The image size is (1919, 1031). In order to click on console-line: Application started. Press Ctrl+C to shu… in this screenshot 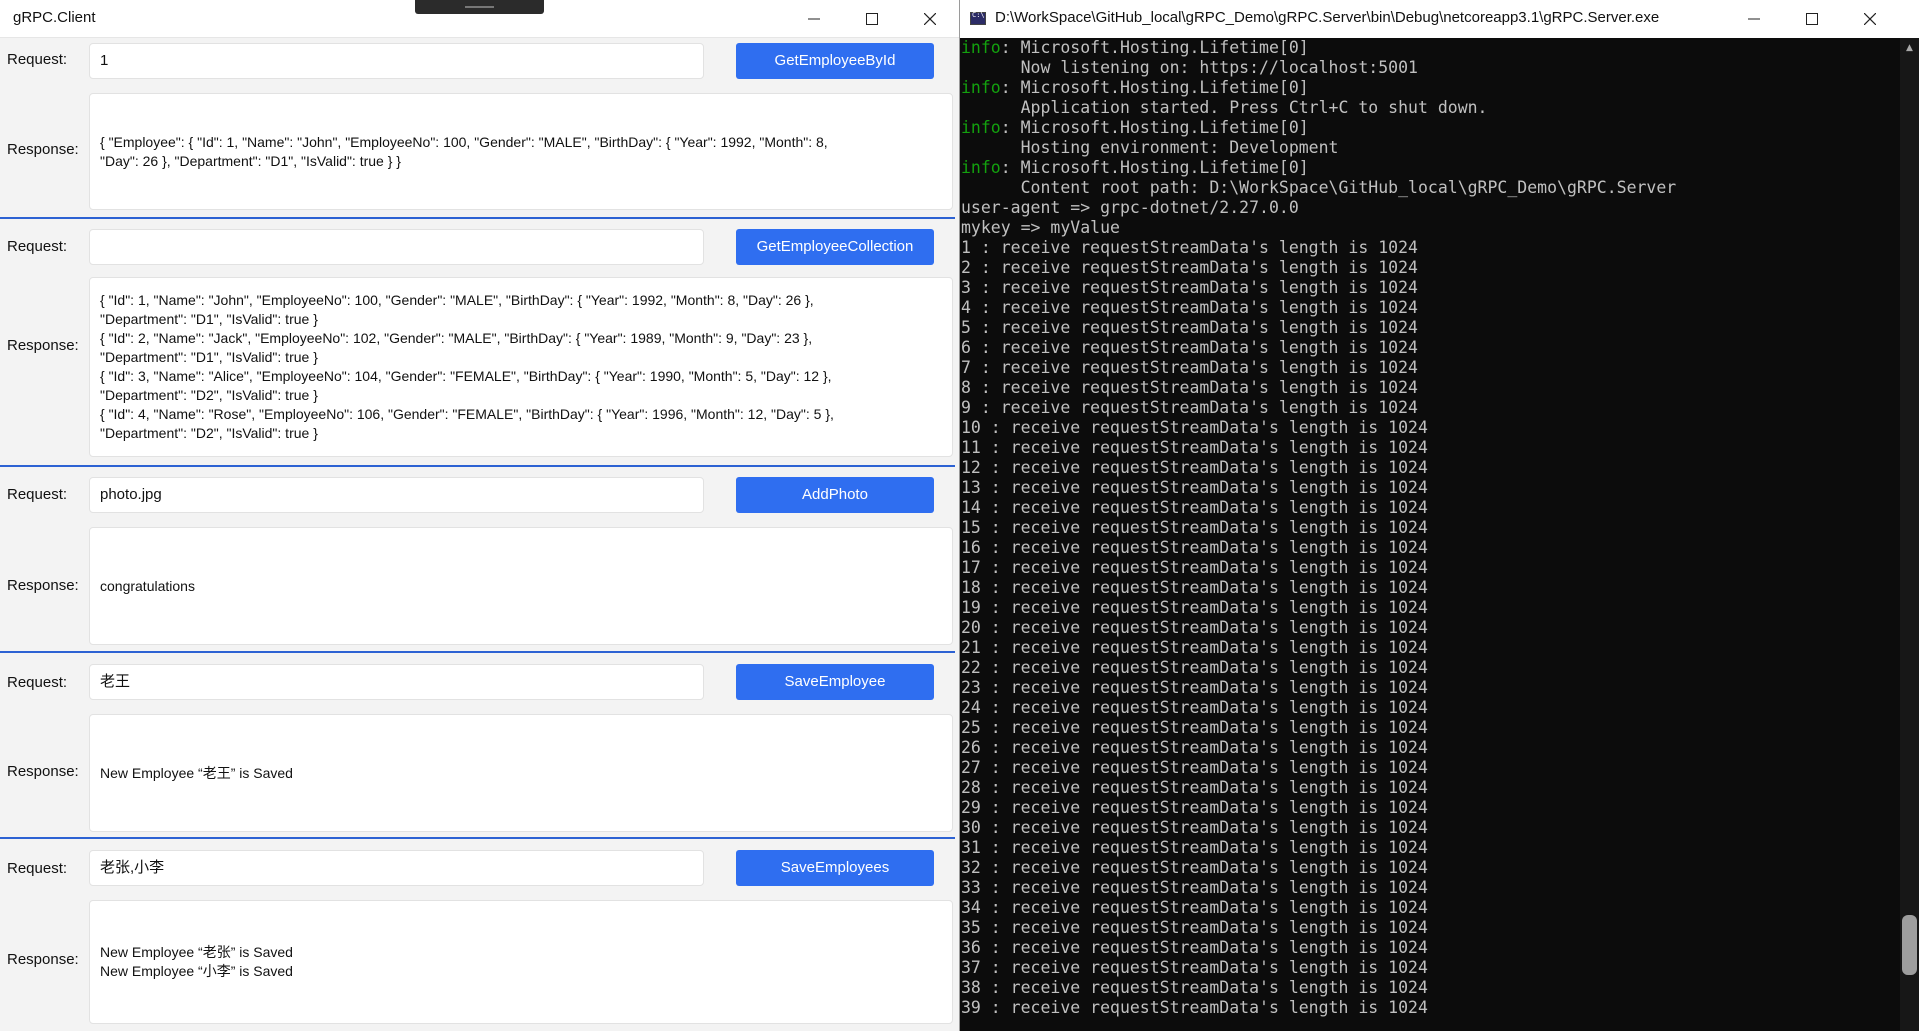, I will do `click(1431, 108)`.